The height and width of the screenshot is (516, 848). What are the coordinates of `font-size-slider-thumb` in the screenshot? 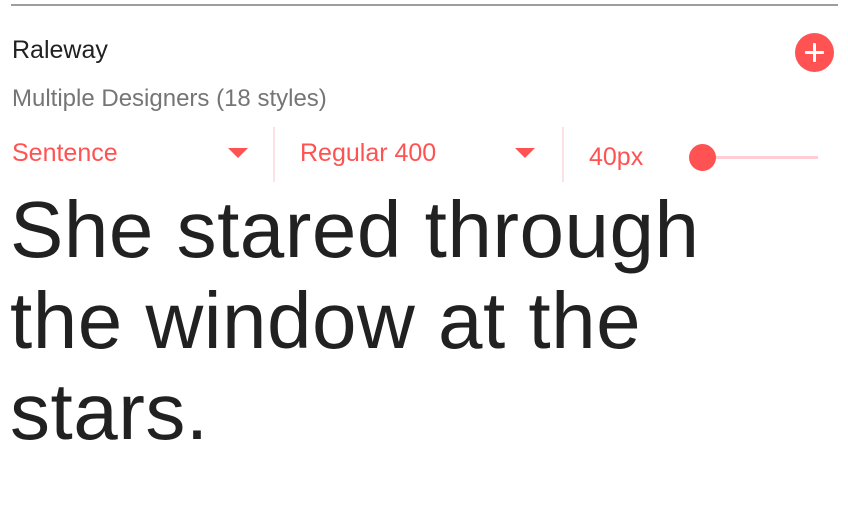 It's located at (702, 157).